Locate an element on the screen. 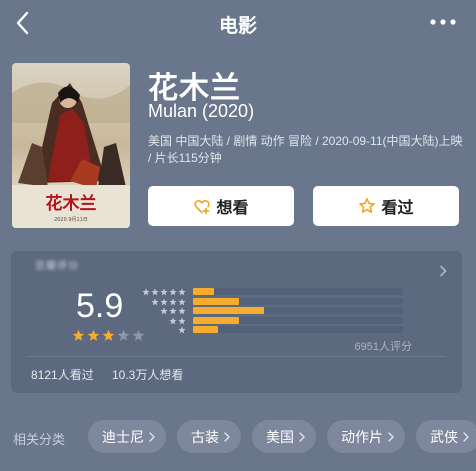 Image resolution: width=476 pixels, height=471 pixels. want-to-watch-label: 想看 is located at coordinates (232, 208).